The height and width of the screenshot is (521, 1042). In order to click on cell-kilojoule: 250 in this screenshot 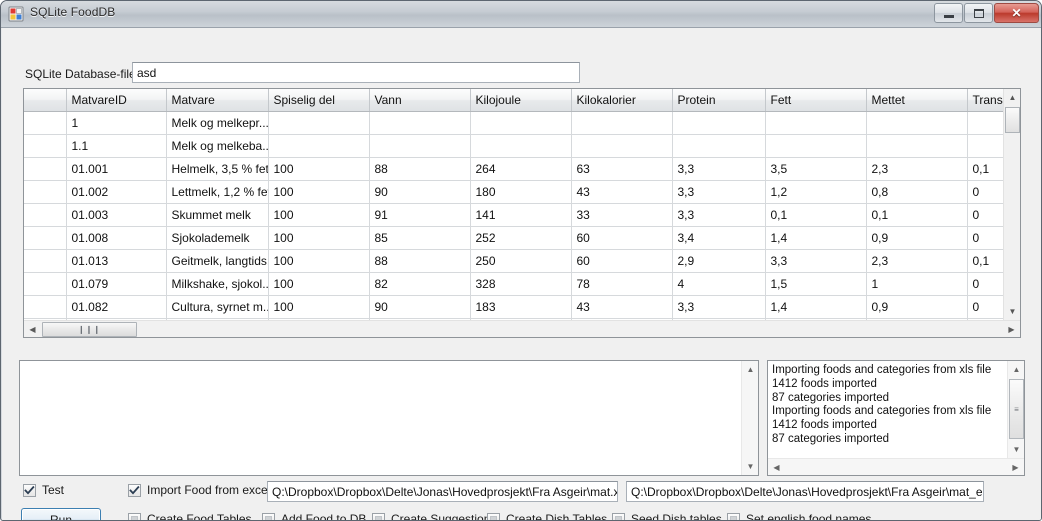, I will do `click(521, 261)`.